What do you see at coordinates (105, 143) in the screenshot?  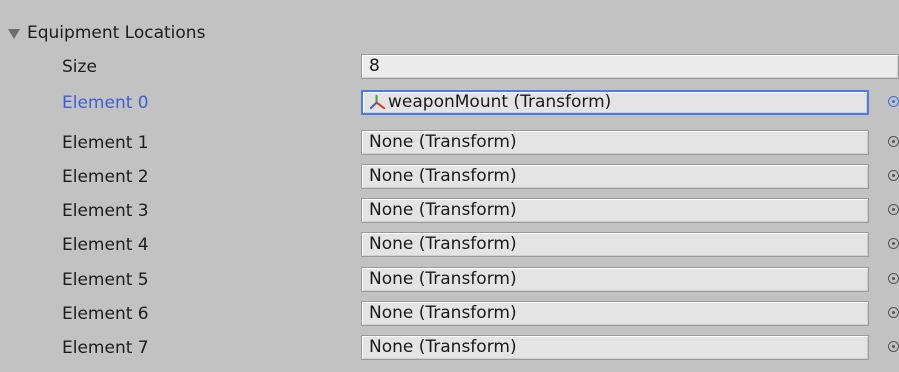 I see `element-1-label: Element 1` at bounding box center [105, 143].